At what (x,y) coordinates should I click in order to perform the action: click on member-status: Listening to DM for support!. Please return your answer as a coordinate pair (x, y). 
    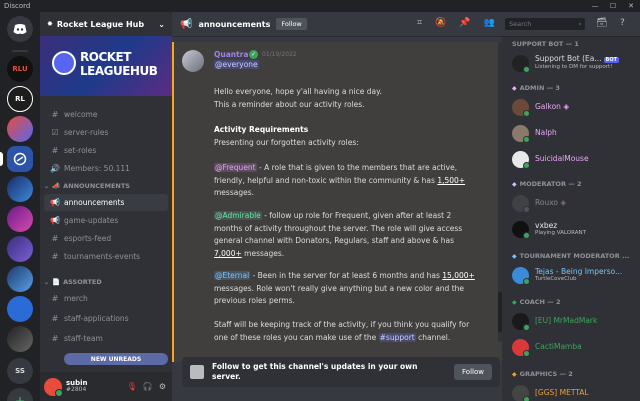
    Looking at the image, I should click on (574, 67).